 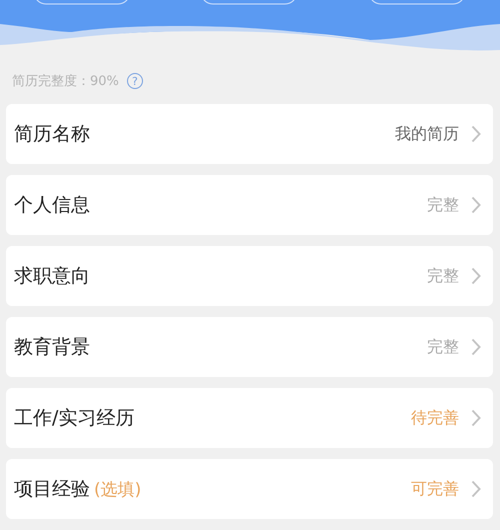 What do you see at coordinates (52, 276) in the screenshot?
I see `section-title: 求职意向` at bounding box center [52, 276].